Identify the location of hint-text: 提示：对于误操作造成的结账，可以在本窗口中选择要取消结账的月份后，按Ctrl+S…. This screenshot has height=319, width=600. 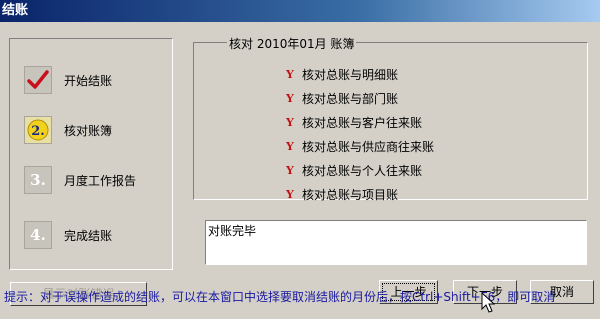
(280, 297).